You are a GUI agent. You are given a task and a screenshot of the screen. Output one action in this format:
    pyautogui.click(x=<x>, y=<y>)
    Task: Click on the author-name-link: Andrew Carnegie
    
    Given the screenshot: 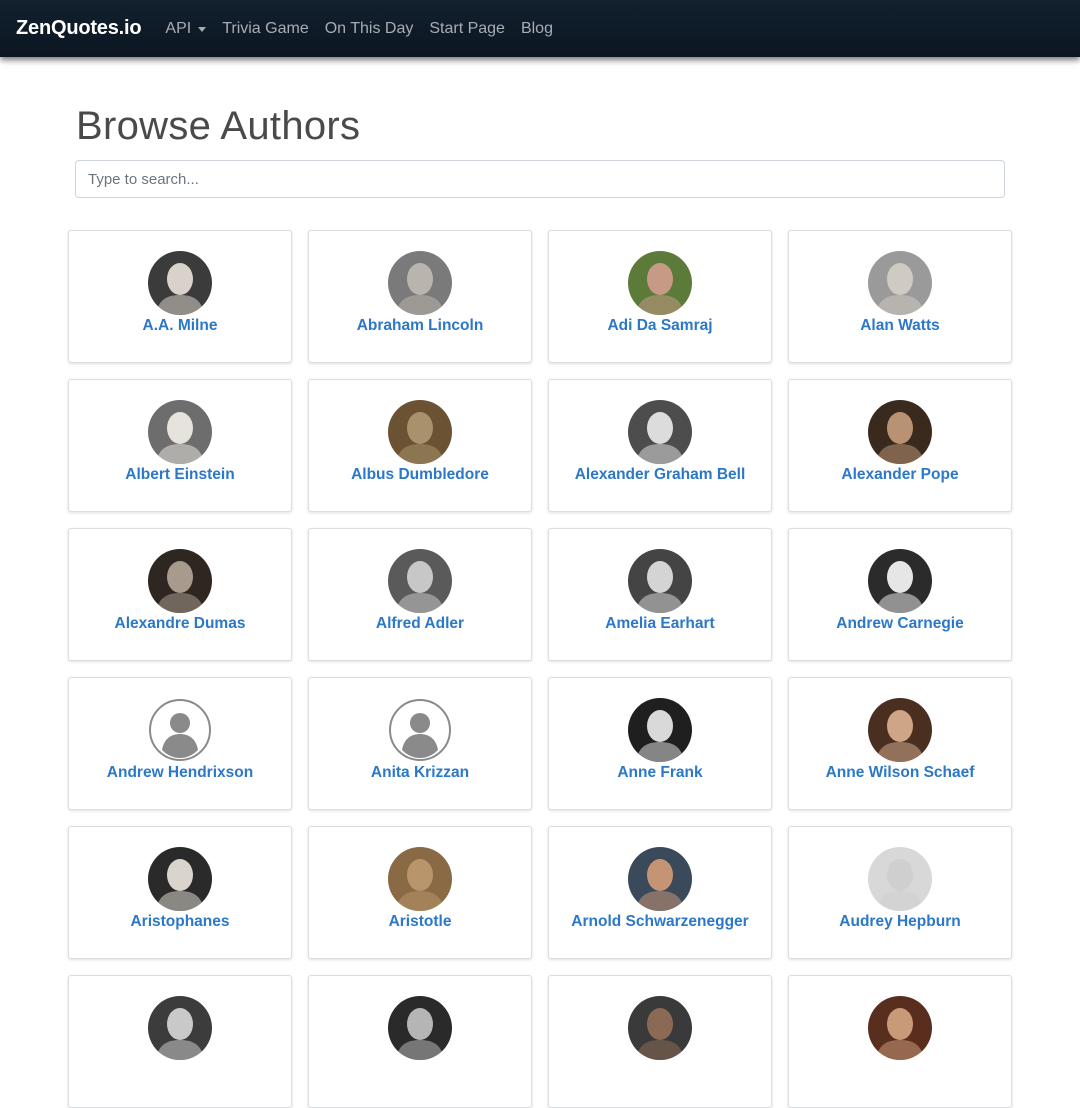 What is the action you would take?
    pyautogui.click(x=900, y=624)
    